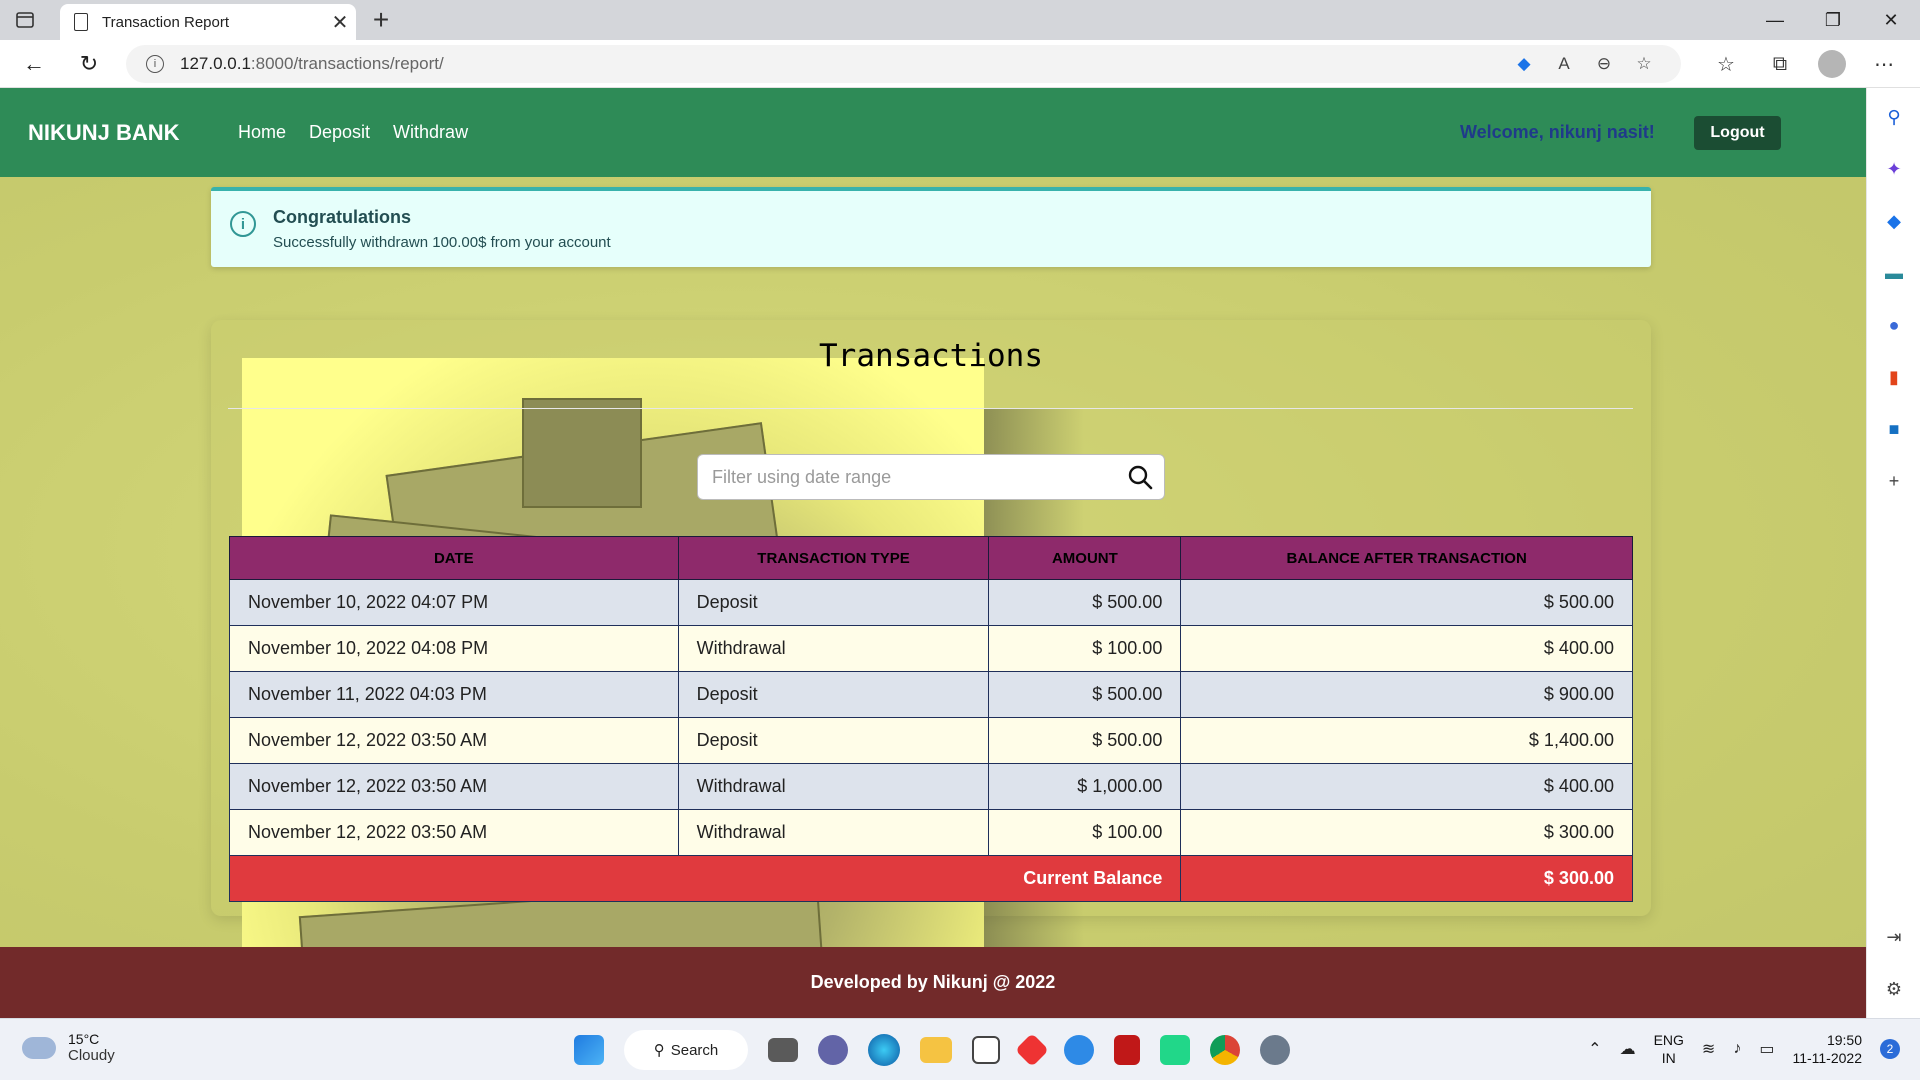  What do you see at coordinates (589, 1050) in the screenshot?
I see `start-icon` at bounding box center [589, 1050].